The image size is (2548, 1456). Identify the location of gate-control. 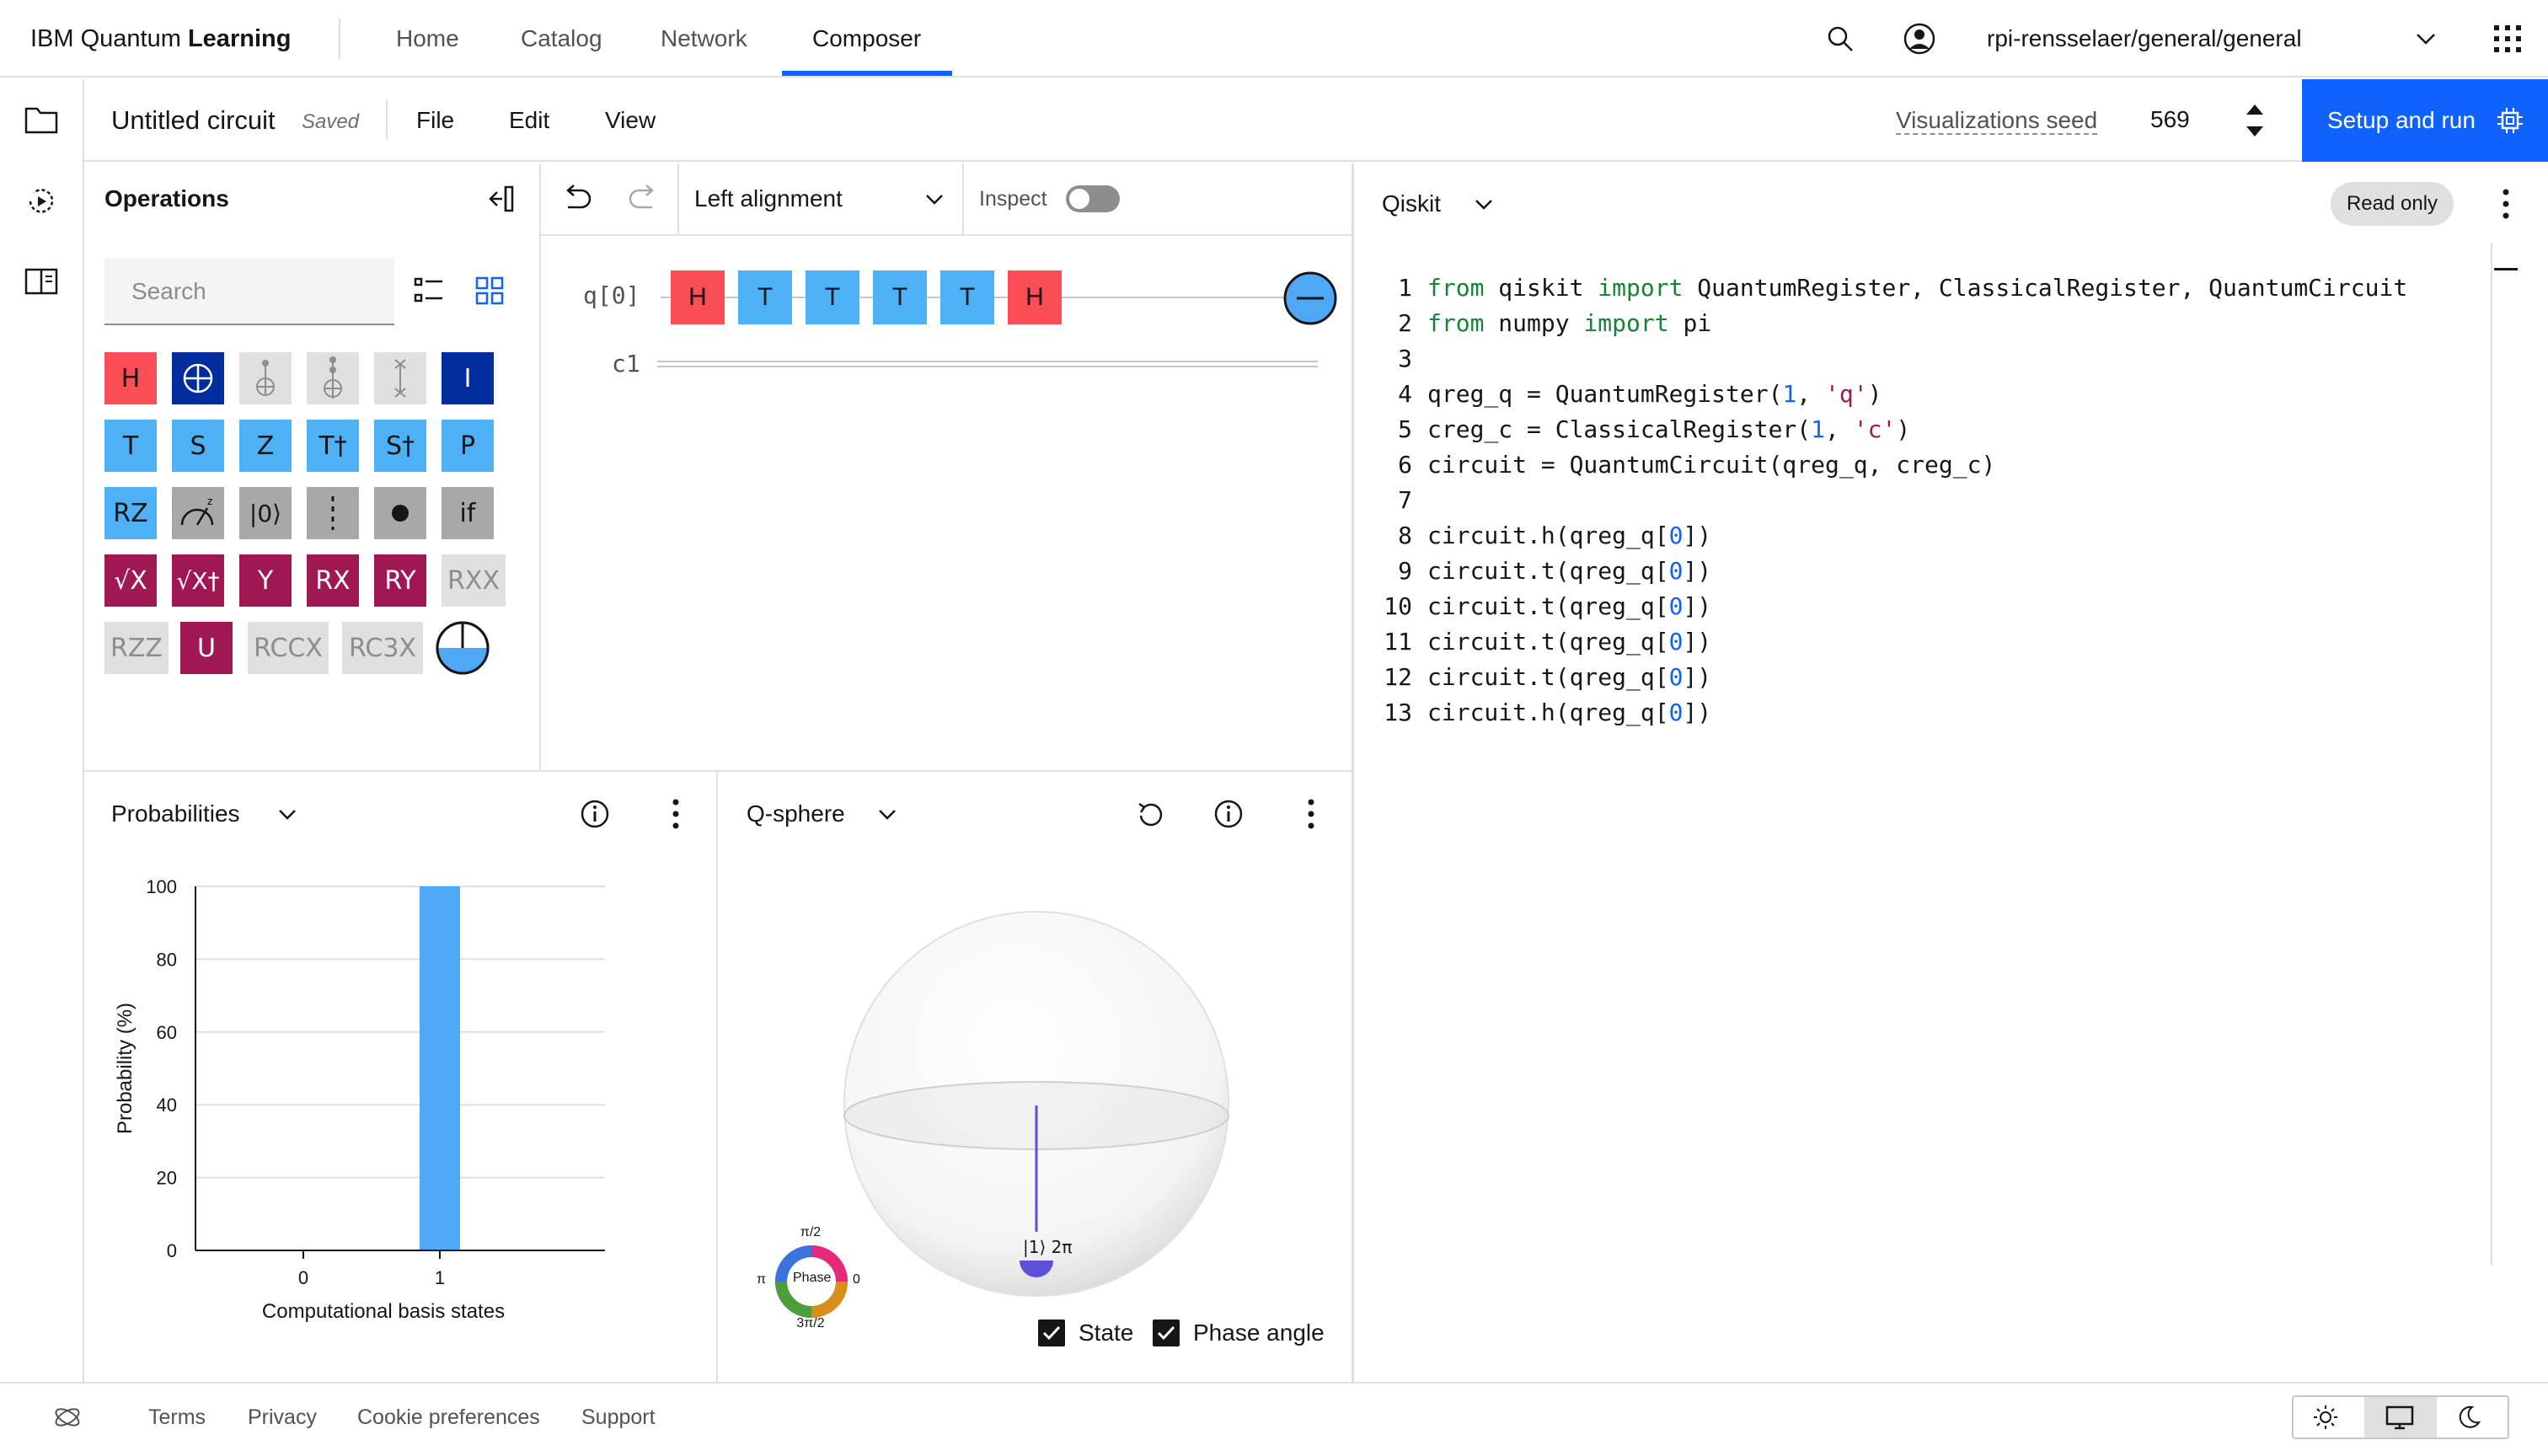
(400, 513).